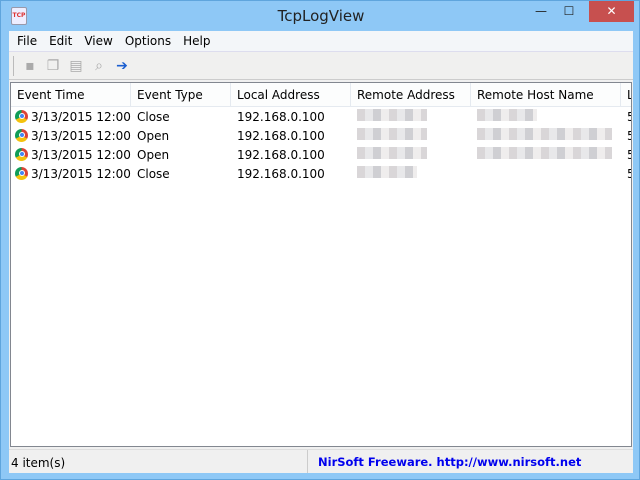 This screenshot has width=640, height=480. What do you see at coordinates (321, 41) in the screenshot?
I see `menu-bar: File Edit View Options Help` at bounding box center [321, 41].